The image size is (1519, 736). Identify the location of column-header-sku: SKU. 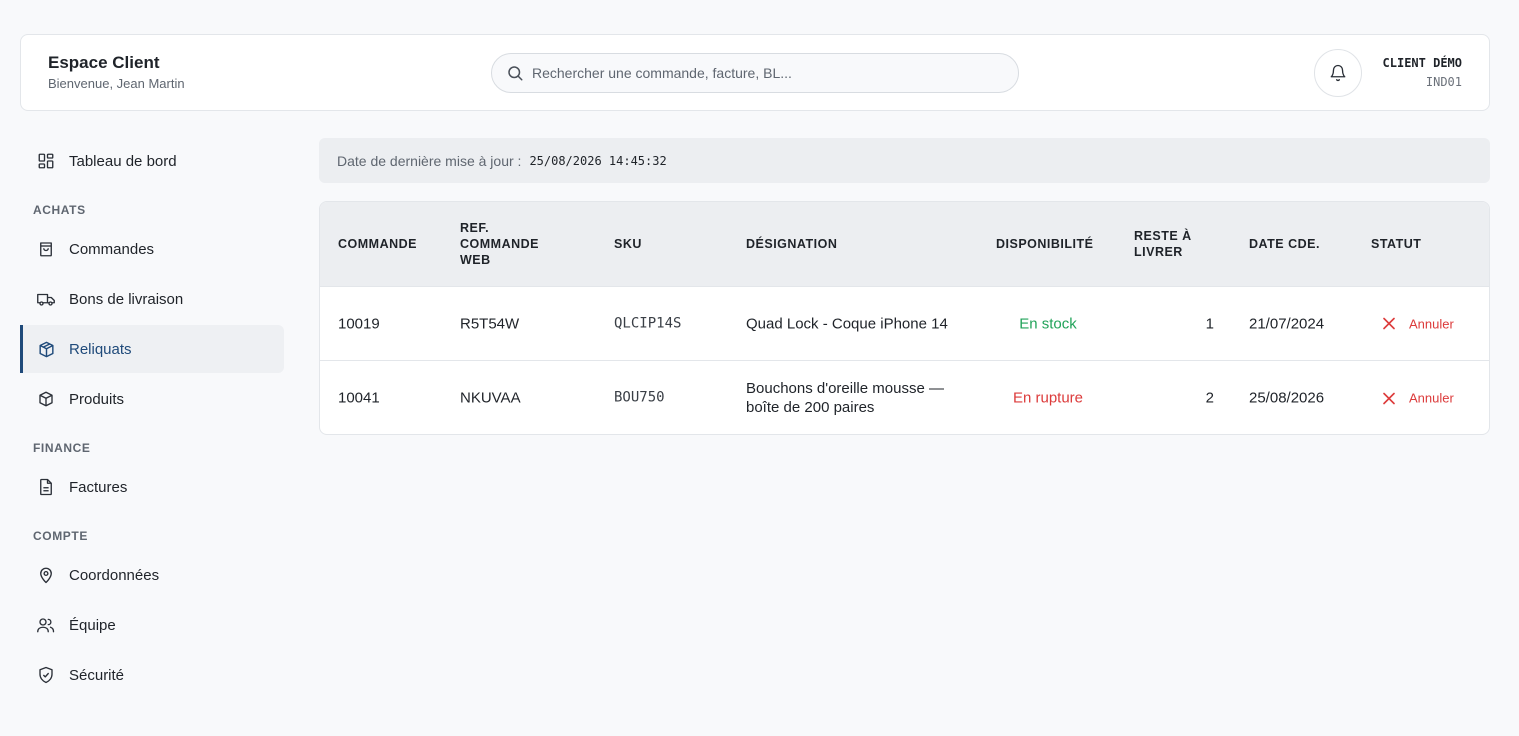
(628, 244).